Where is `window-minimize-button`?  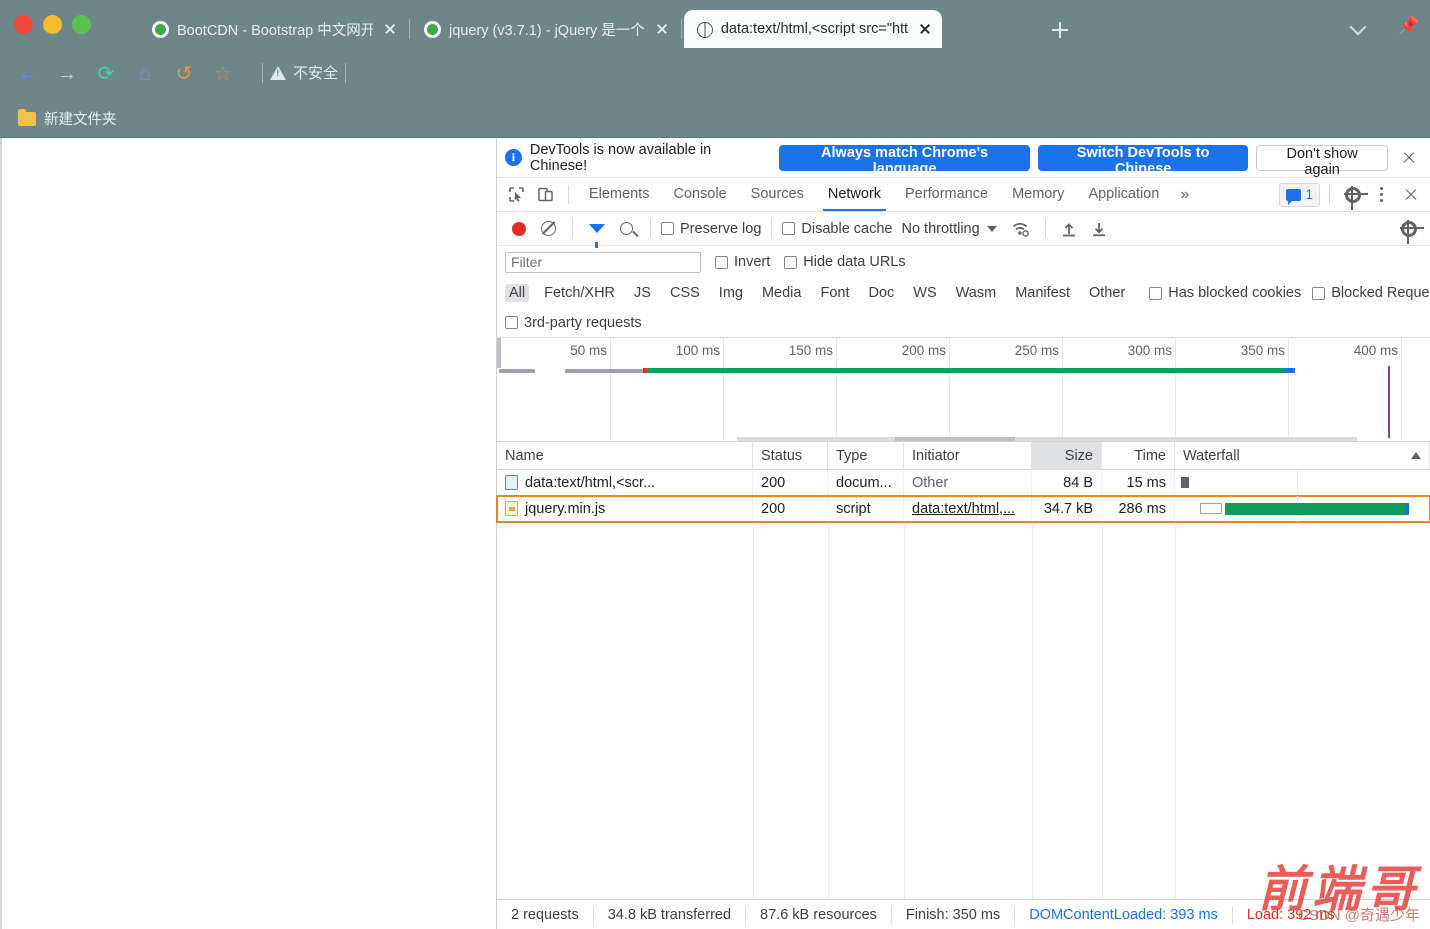
window-minimize-button is located at coordinates (52, 24).